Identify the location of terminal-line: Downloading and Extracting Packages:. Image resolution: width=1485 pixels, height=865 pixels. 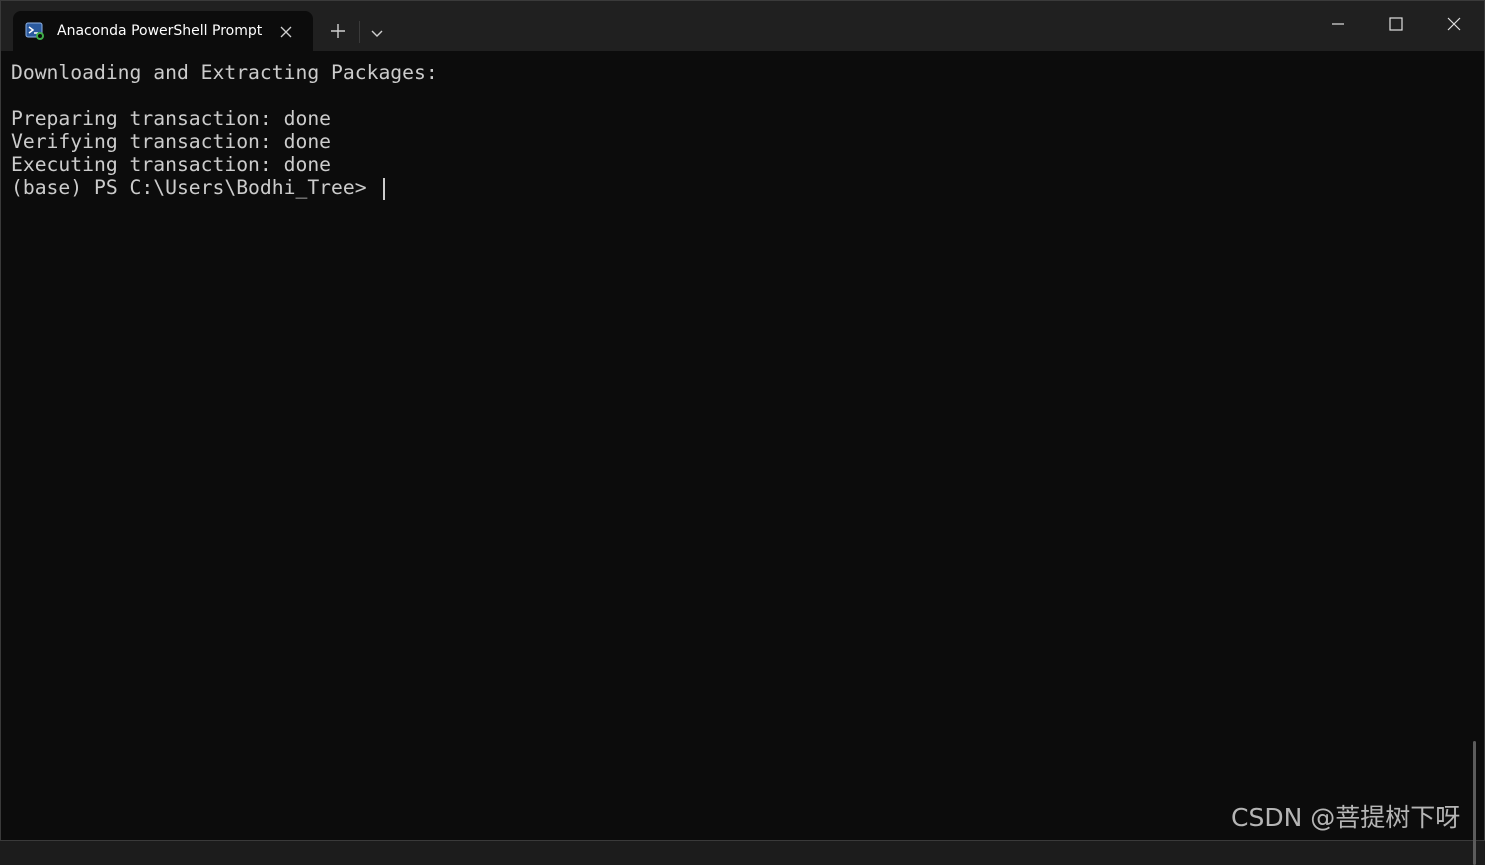
(224, 72).